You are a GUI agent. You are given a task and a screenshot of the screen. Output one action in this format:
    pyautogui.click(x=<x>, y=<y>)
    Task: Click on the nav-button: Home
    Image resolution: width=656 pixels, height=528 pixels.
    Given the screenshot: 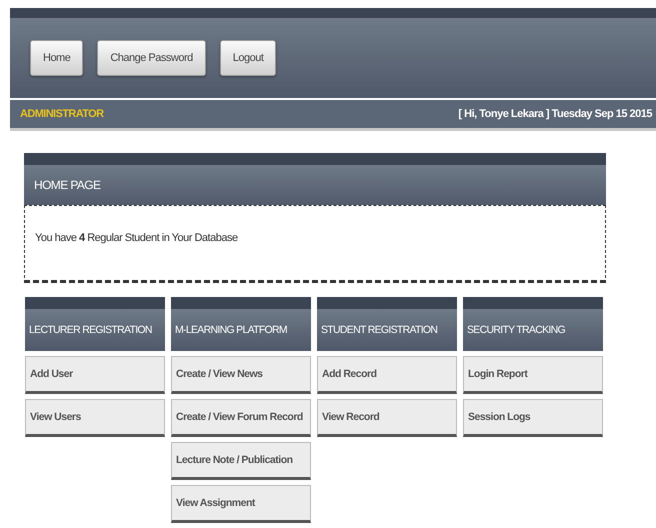 What is the action you would take?
    pyautogui.click(x=57, y=58)
    